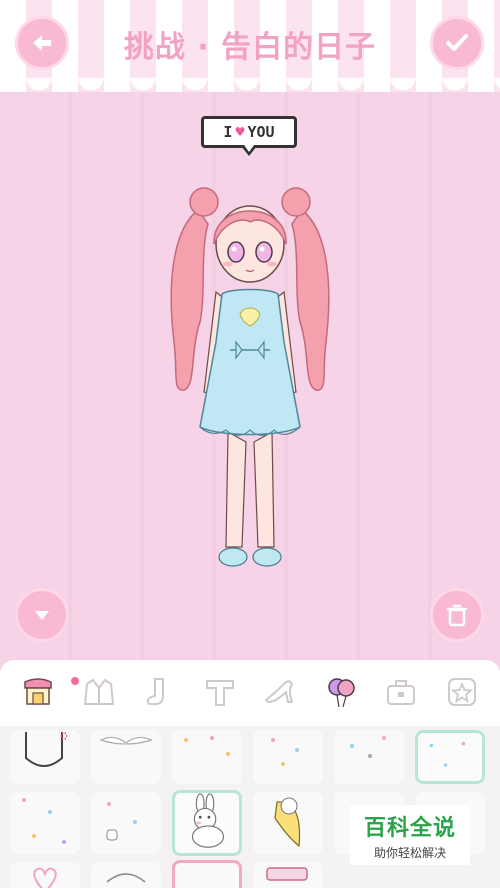 Image resolution: width=500 pixels, height=888 pixels. I want to click on item-heart-frame, so click(45, 875).